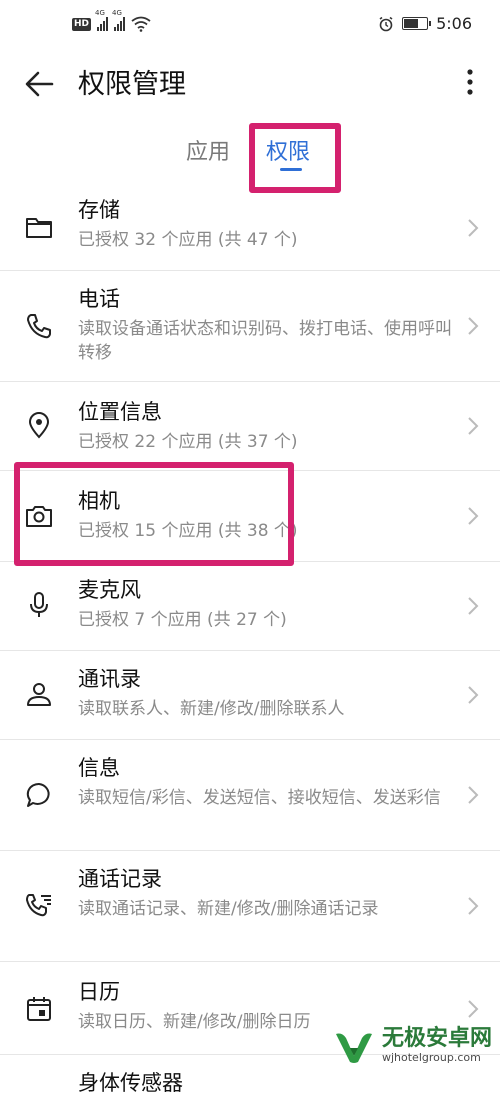 Image resolution: width=500 pixels, height=1115 pixels. Describe the element at coordinates (99, 992) in the screenshot. I see `permission-name: 日历` at that location.